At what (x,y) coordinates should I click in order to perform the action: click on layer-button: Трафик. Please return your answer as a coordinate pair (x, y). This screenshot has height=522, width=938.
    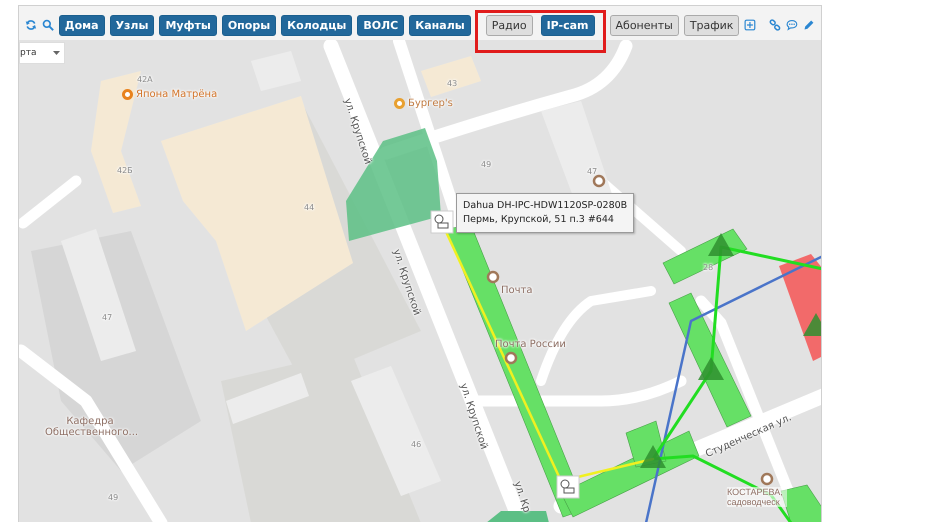
    Looking at the image, I should click on (712, 25).